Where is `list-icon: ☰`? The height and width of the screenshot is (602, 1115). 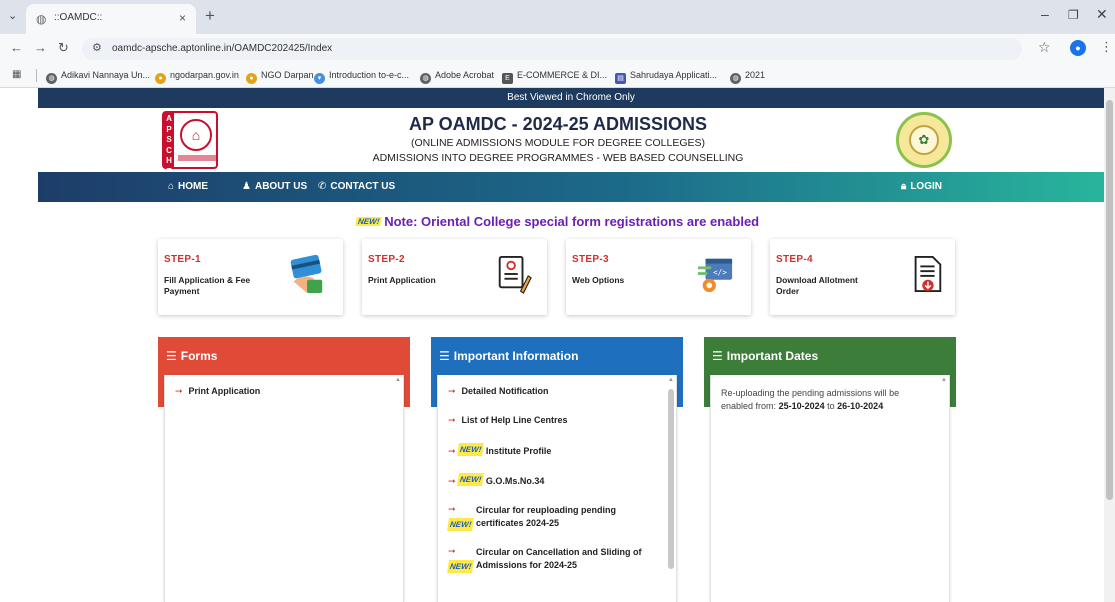
list-icon: ☰ is located at coordinates (717, 356).